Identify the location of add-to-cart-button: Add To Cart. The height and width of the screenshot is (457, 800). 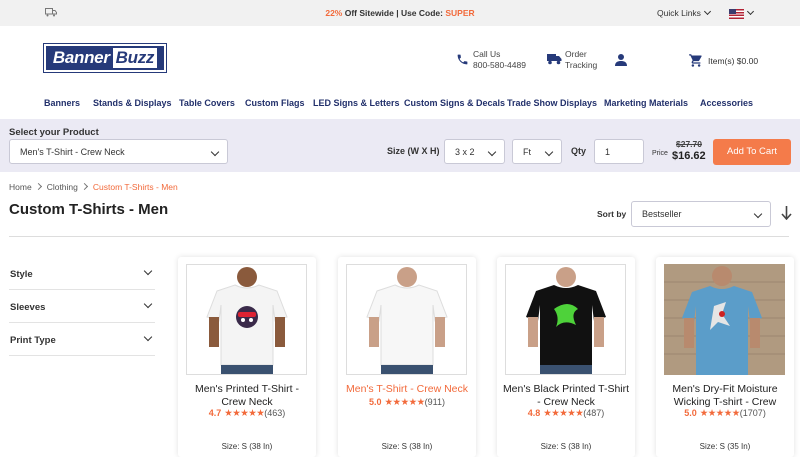
(752, 152).